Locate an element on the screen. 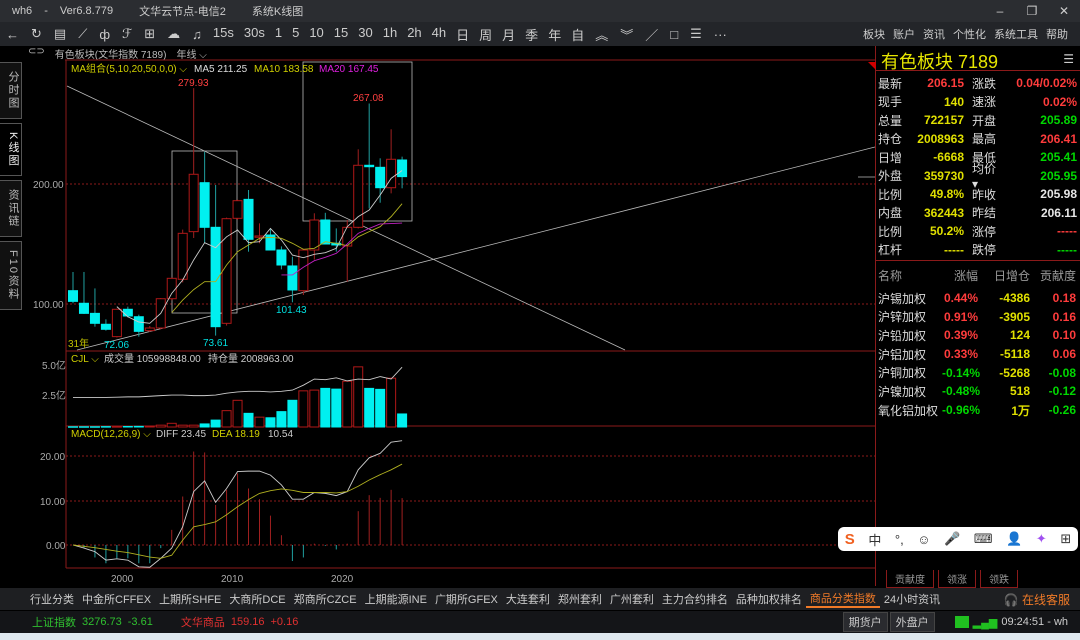 Image resolution: width=1080 pixels, height=640 pixels. volume-value: 成交量 105998848.00 is located at coordinates (152, 358).